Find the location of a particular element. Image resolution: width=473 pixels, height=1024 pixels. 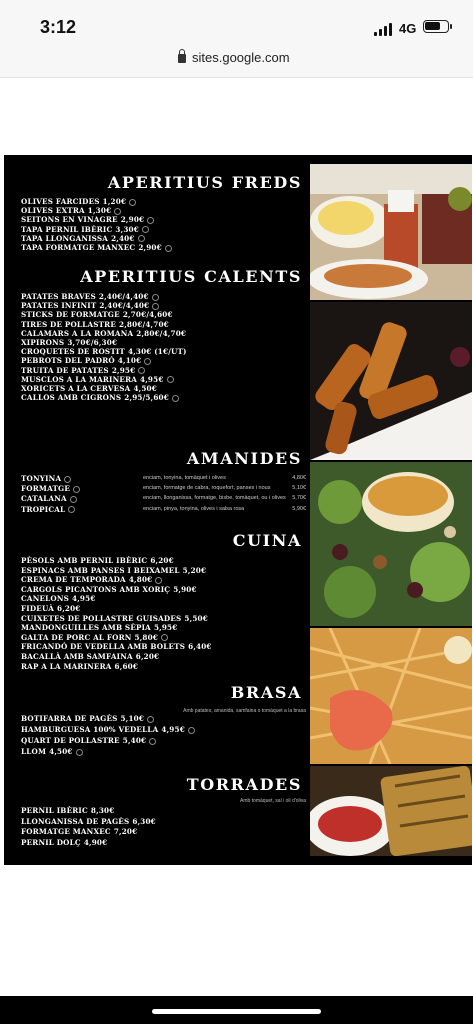

photo-torrades is located at coordinates (391, 811).